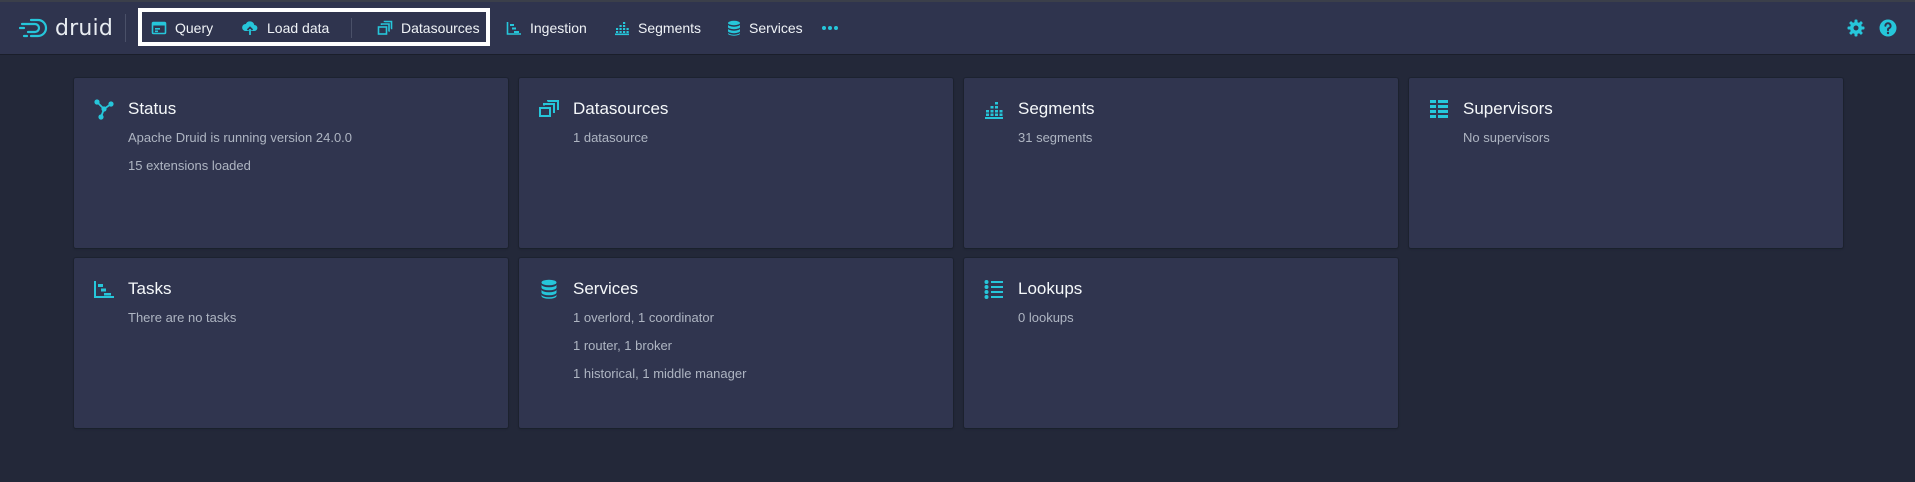 The width and height of the screenshot is (1915, 482). Describe the element at coordinates (1046, 317) in the screenshot. I see `card-detail: 0 lookups` at that location.